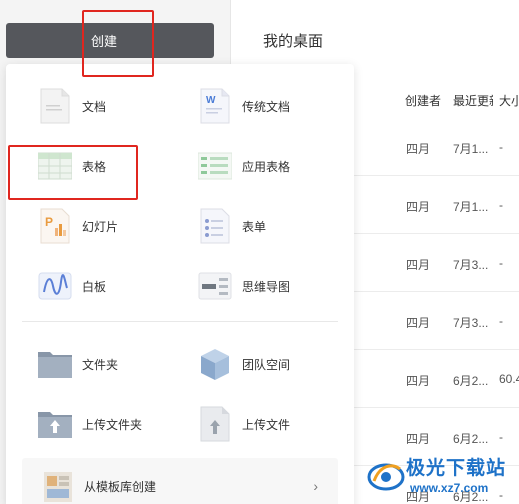 The width and height of the screenshot is (519, 504). What do you see at coordinates (100, 364) in the screenshot?
I see `menu-item-label: 文件夹` at bounding box center [100, 364].